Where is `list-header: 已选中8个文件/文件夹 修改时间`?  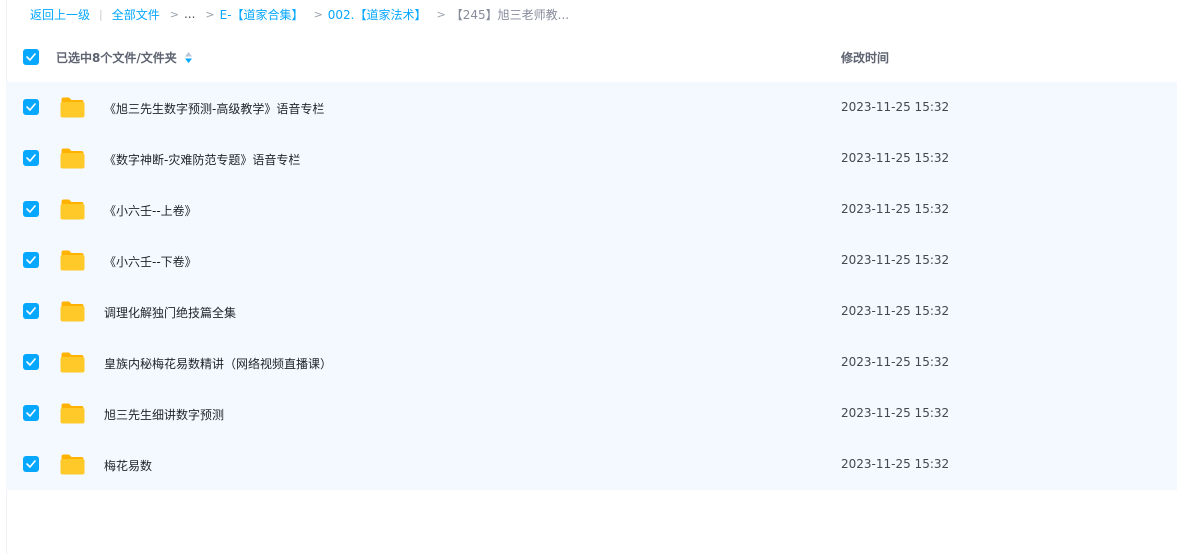
list-header: 已选中8个文件/文件夹 修改时间 is located at coordinates (591, 57).